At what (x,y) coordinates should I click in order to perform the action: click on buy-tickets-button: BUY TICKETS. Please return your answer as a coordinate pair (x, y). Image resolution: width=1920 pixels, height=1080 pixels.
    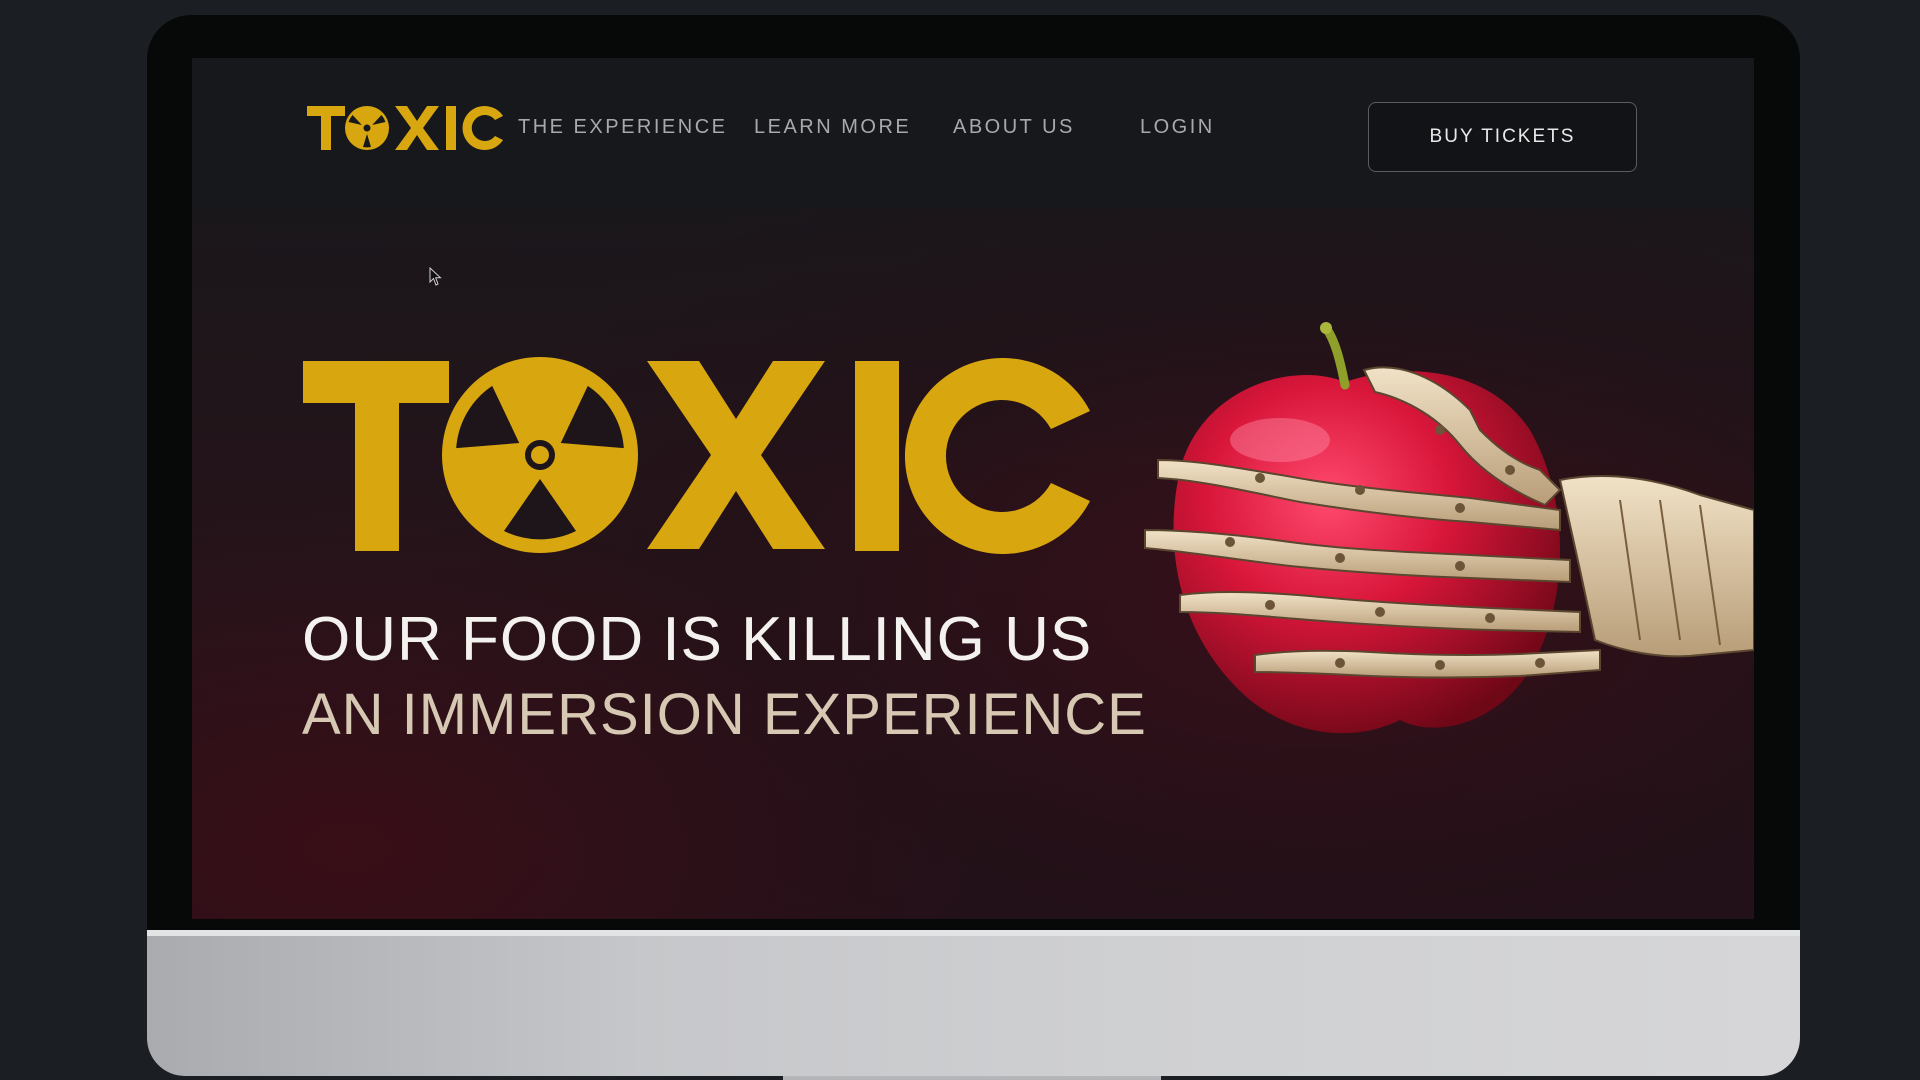
    Looking at the image, I should click on (1502, 137).